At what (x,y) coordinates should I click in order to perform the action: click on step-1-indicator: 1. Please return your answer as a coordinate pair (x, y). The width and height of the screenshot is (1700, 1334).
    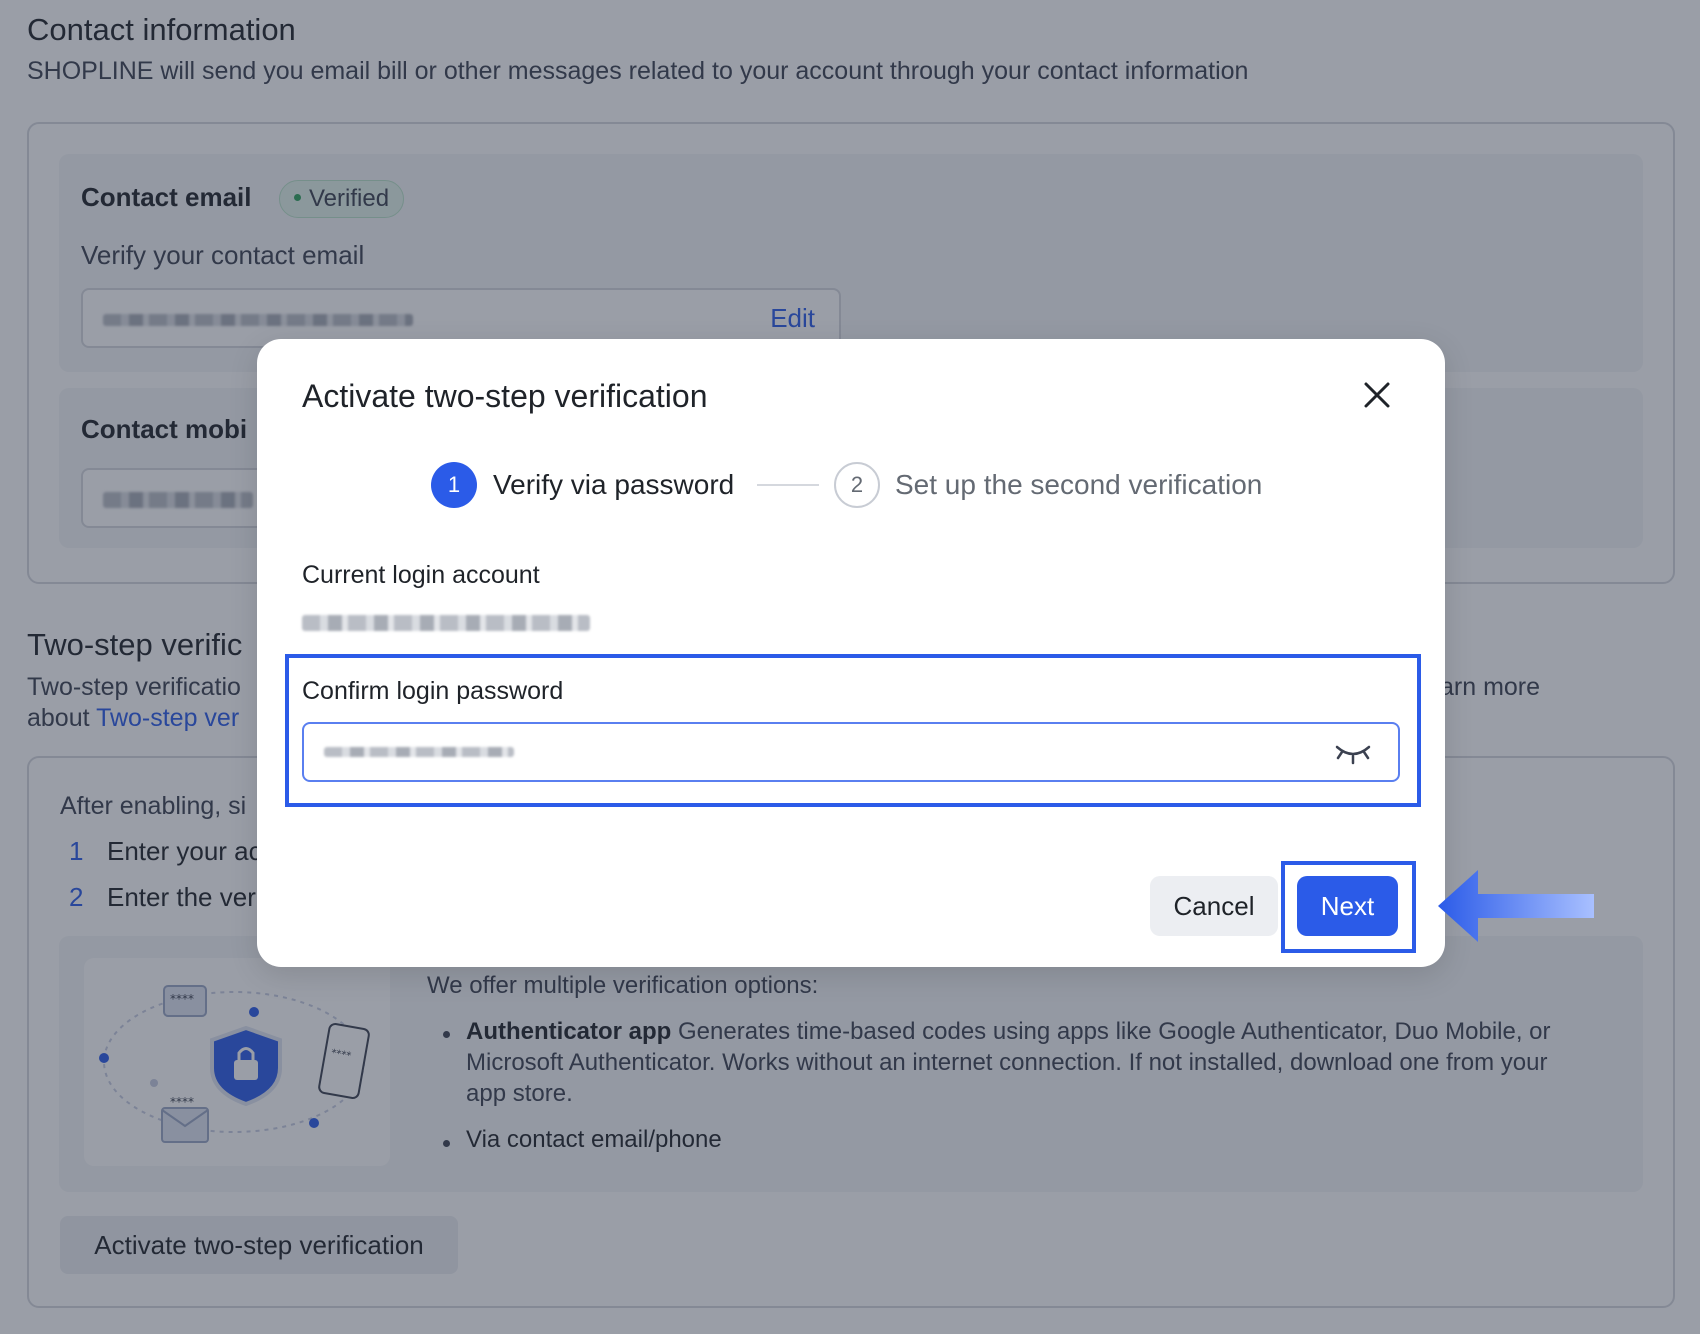
    Looking at the image, I should click on (454, 485).